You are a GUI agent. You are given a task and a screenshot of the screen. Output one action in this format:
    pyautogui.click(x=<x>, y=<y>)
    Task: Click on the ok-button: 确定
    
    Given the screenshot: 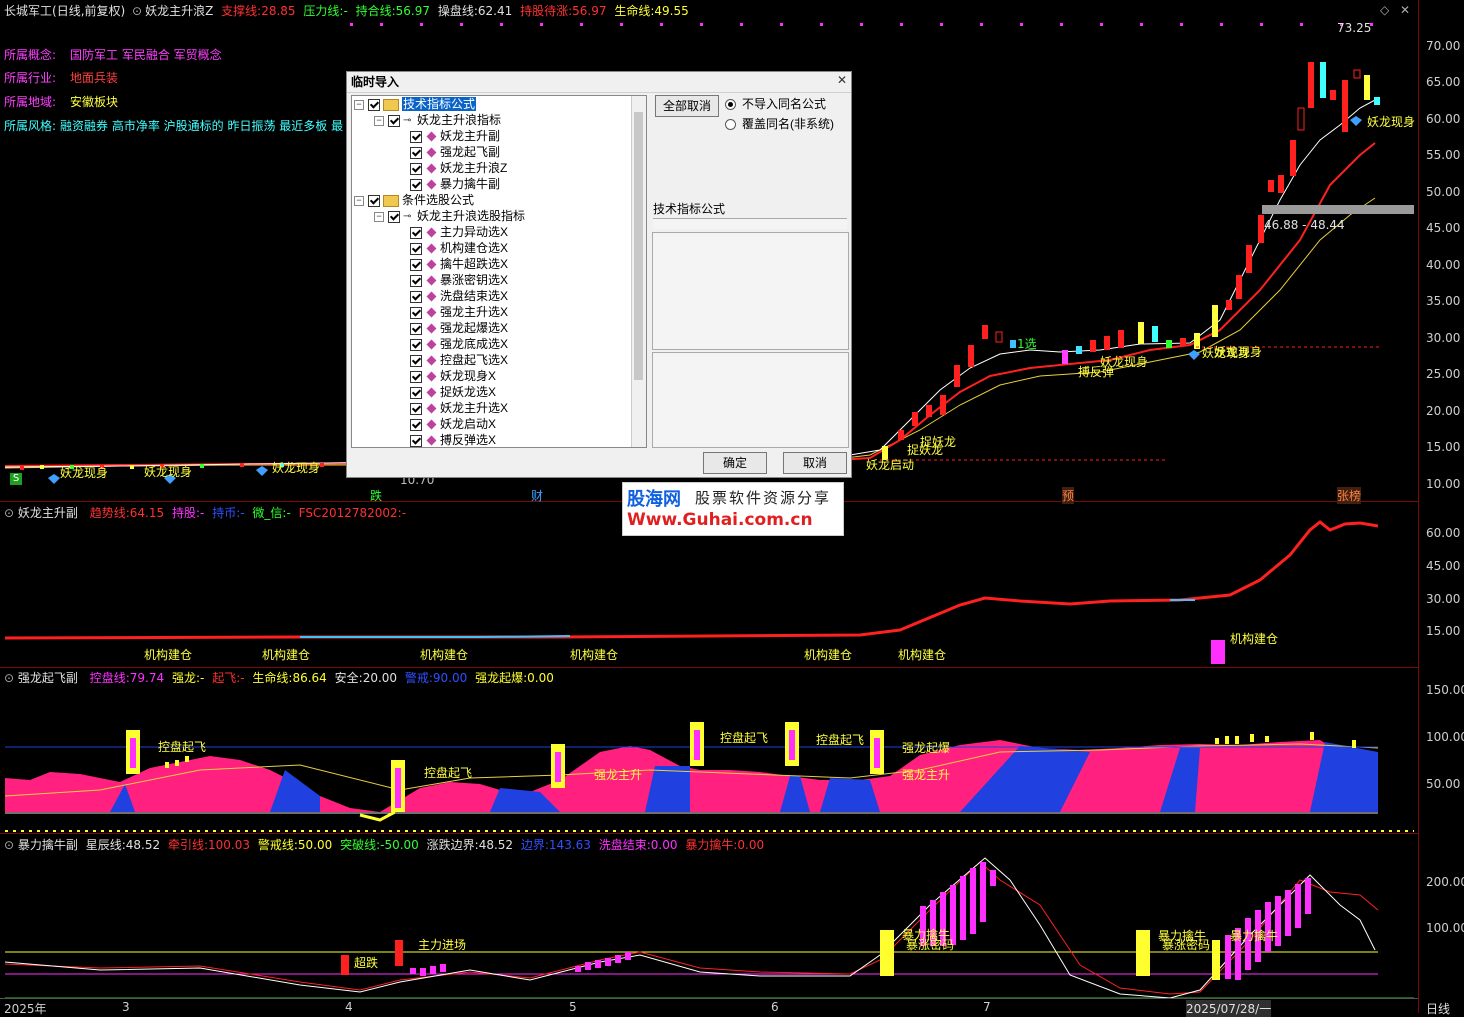 What is the action you would take?
    pyautogui.click(x=735, y=463)
    